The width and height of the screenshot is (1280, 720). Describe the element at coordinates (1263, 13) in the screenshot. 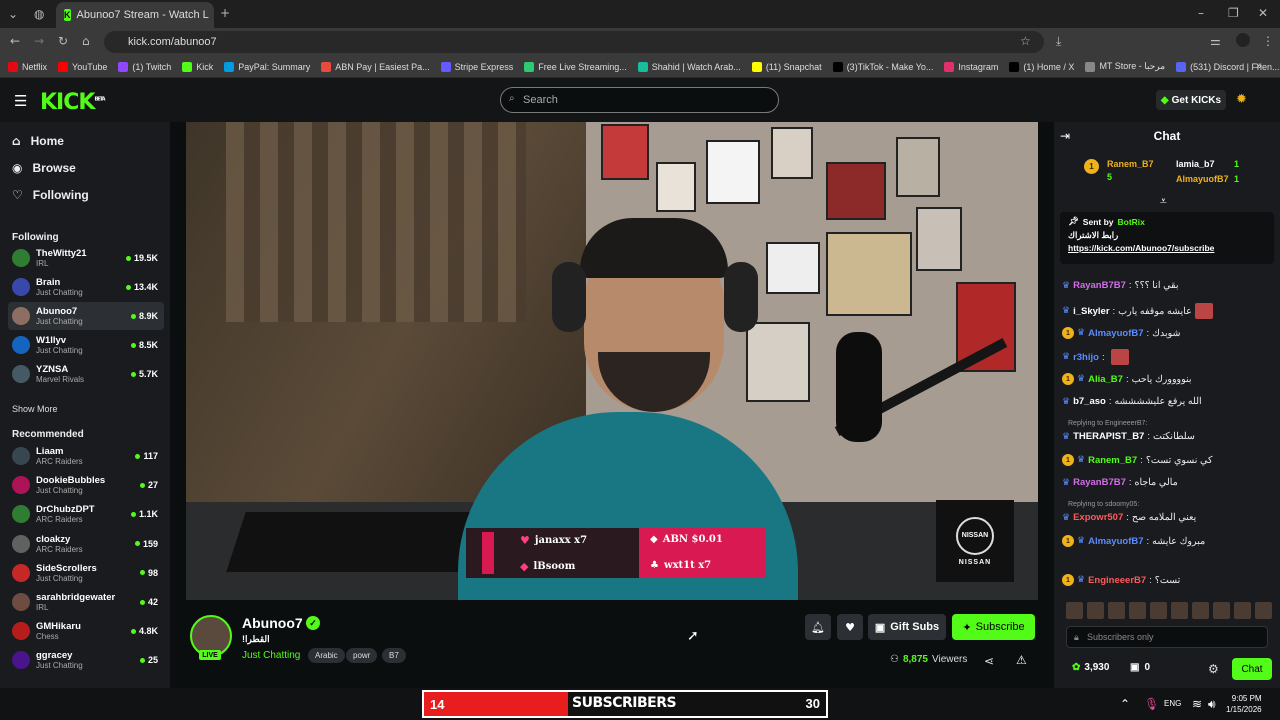

I see `window-close-icon: ✕` at that location.